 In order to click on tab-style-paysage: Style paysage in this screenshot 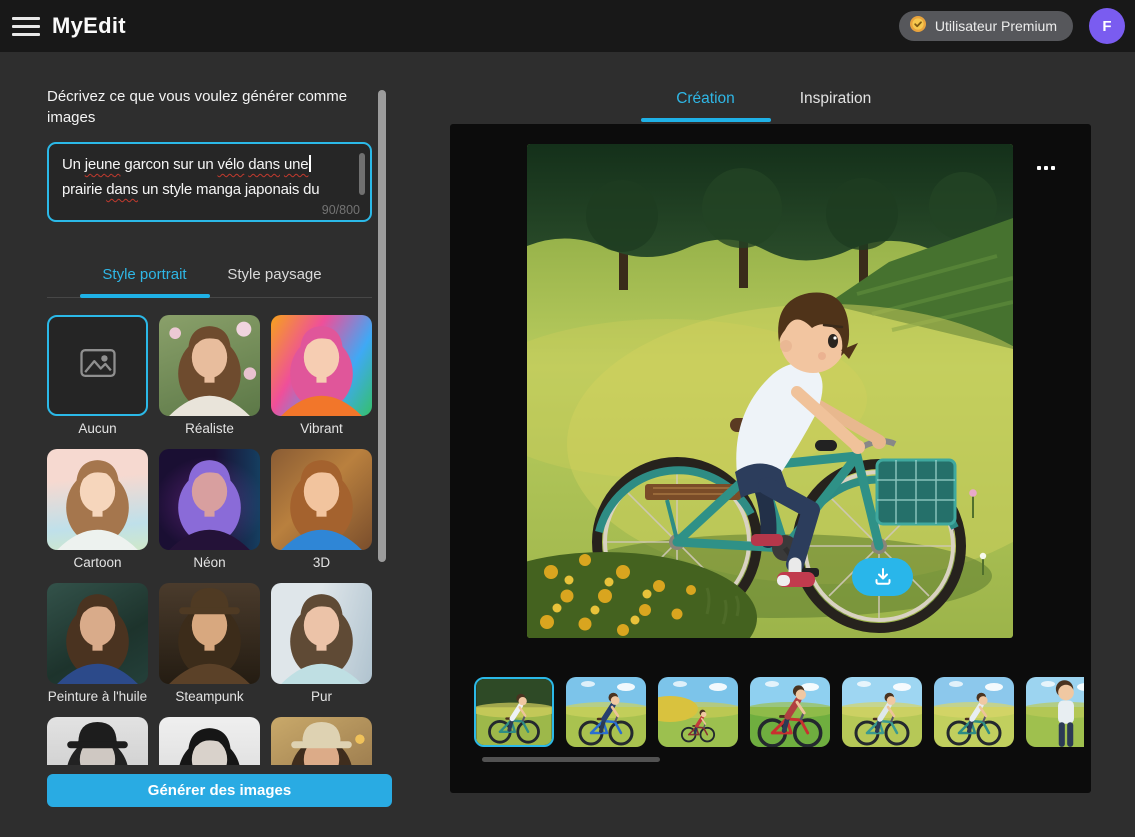, I will do `click(275, 281)`.